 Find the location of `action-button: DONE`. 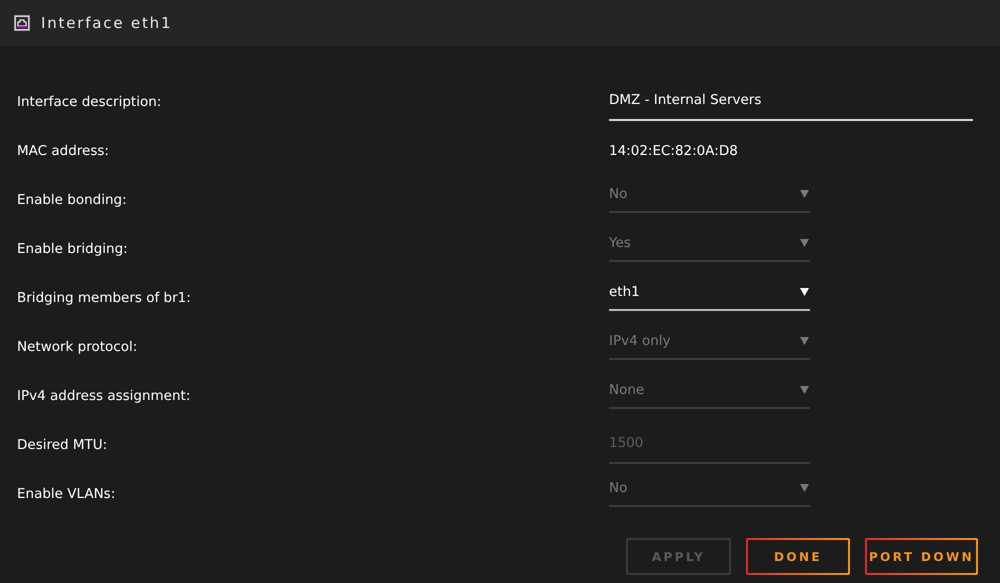

action-button: DONE is located at coordinates (798, 556).